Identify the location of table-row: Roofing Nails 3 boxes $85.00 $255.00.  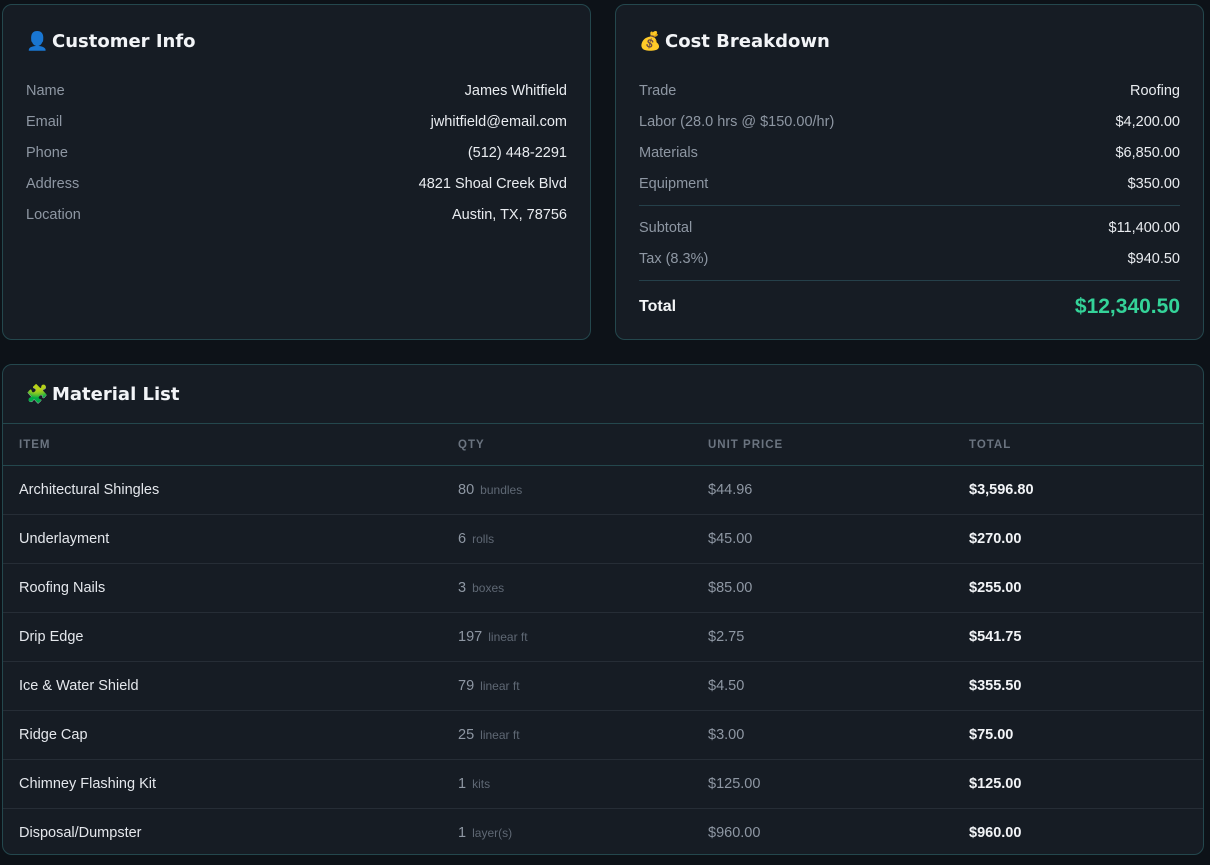
(603, 588).